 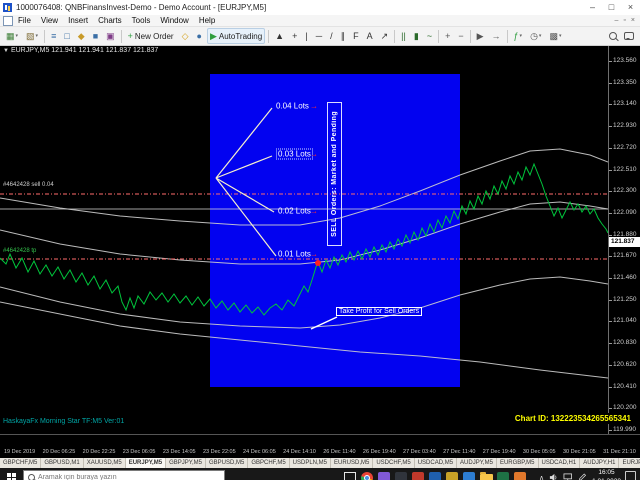 What do you see at coordinates (630, 7) in the screenshot?
I see `close-button: ×` at bounding box center [630, 7].